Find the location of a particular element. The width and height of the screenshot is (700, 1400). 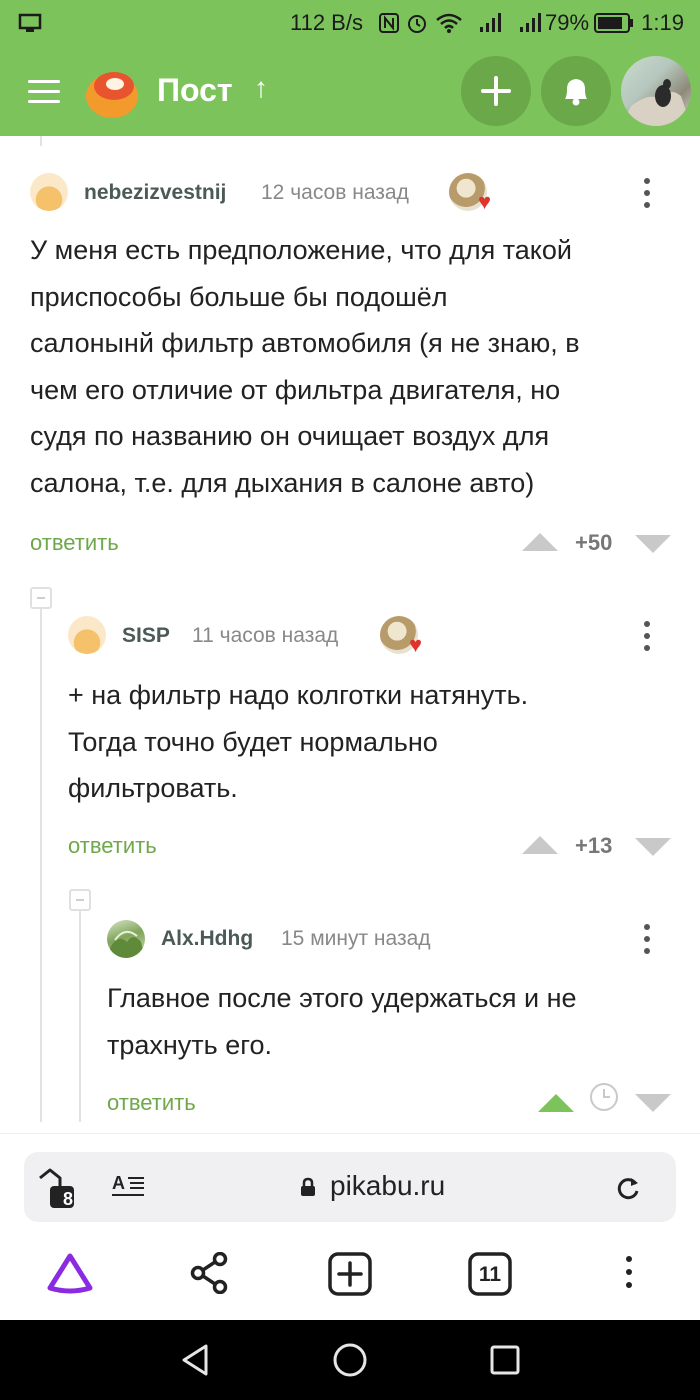

notifications-button is located at coordinates (576, 91).